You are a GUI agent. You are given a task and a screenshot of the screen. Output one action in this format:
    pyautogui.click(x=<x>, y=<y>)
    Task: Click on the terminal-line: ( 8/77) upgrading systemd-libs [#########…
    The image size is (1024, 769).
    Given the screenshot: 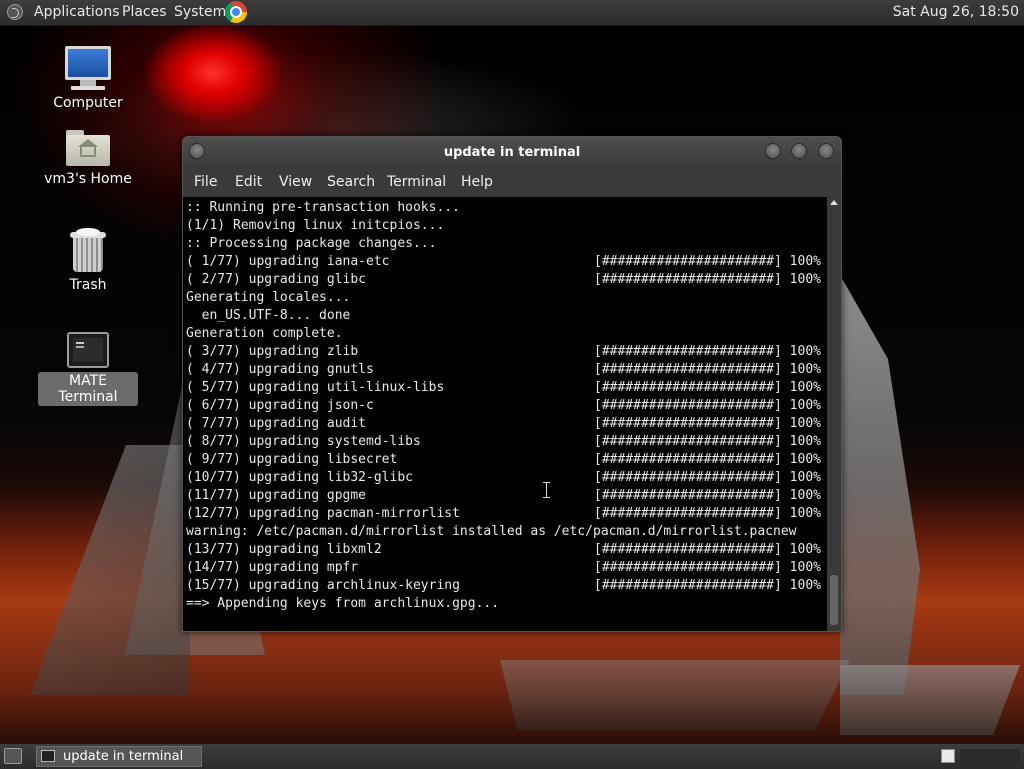 What is the action you would take?
    pyautogui.click(x=503, y=442)
    